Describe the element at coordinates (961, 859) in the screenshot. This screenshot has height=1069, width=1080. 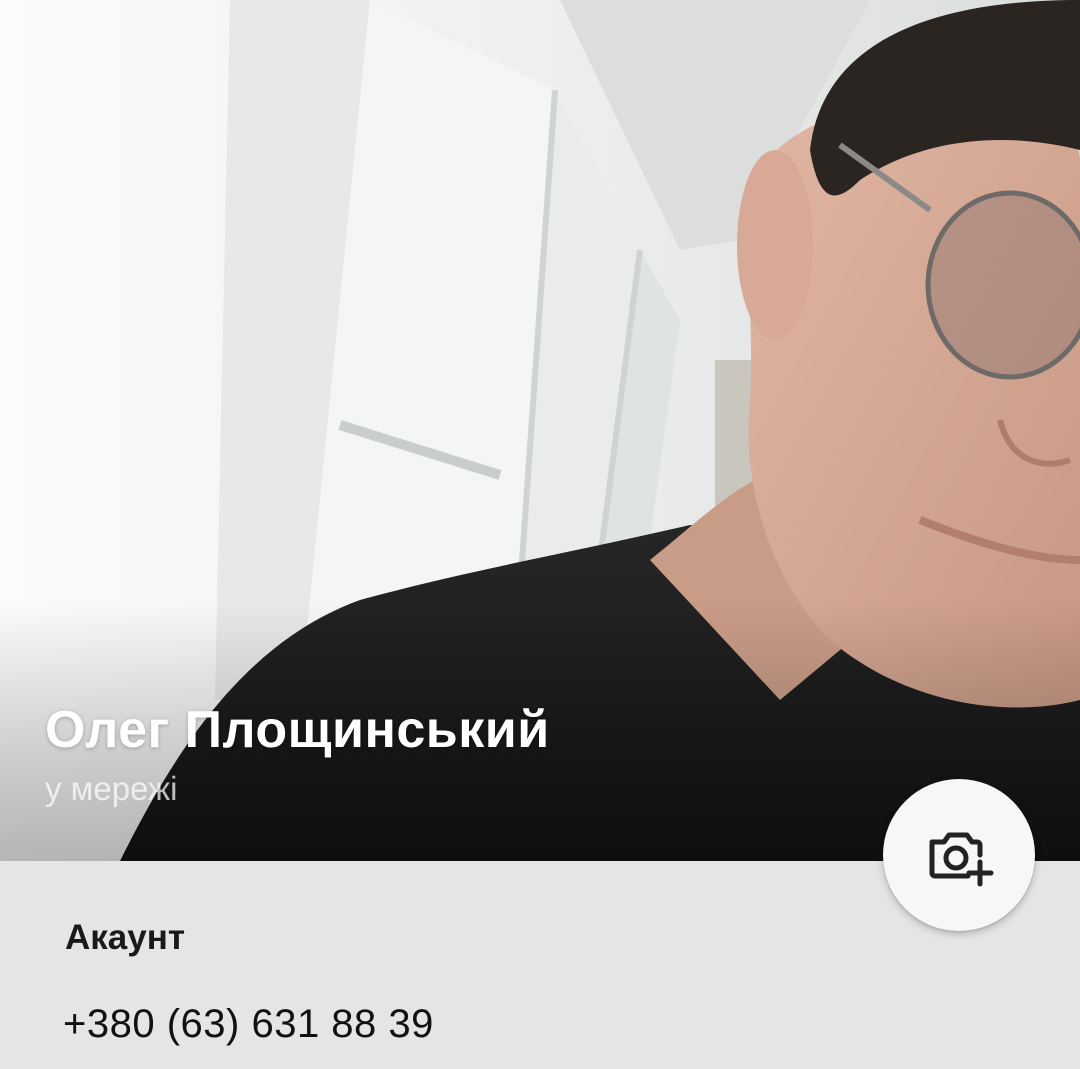
I see `camera-add-icon` at that location.